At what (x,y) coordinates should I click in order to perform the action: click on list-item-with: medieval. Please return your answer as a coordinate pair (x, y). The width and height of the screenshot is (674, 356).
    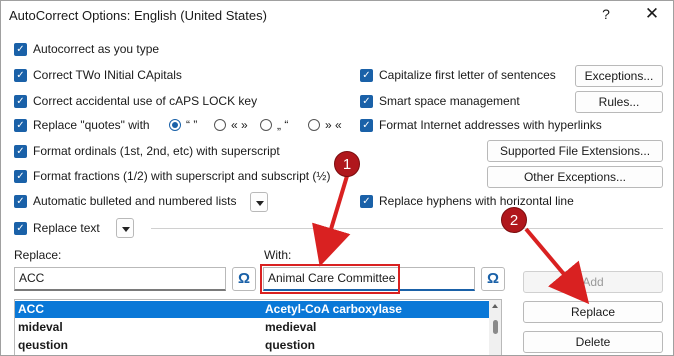
    Looking at the image, I should click on (291, 327).